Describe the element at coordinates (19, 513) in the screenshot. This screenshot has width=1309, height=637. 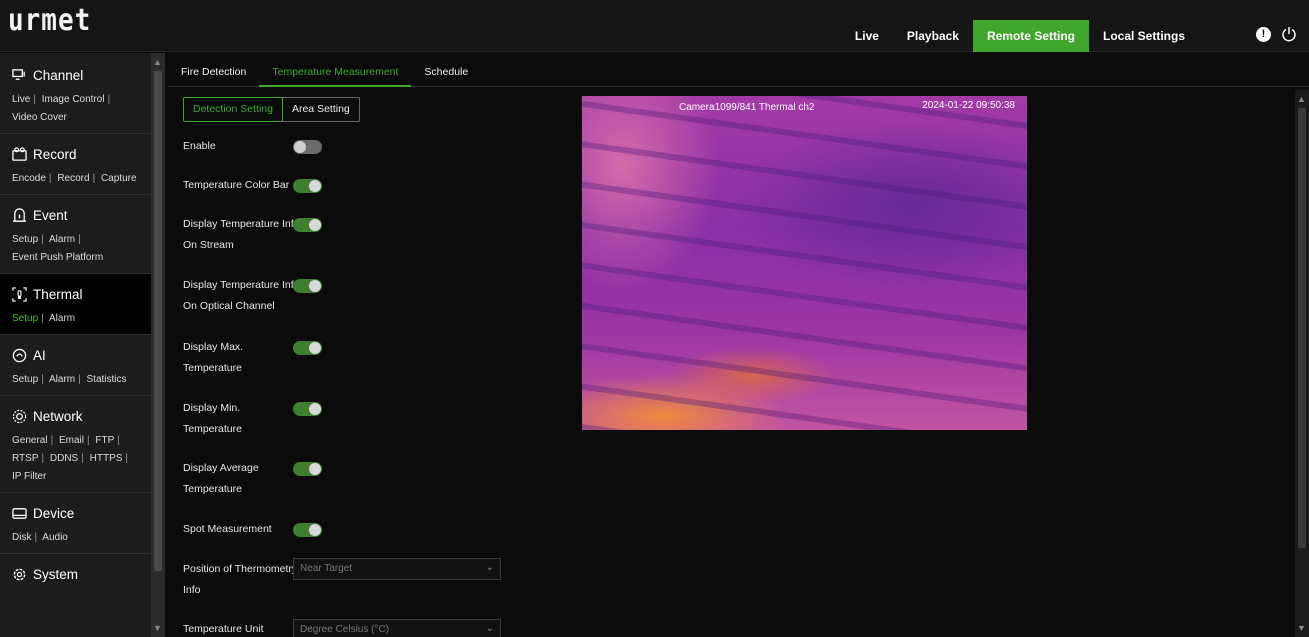
I see `device-icon` at that location.